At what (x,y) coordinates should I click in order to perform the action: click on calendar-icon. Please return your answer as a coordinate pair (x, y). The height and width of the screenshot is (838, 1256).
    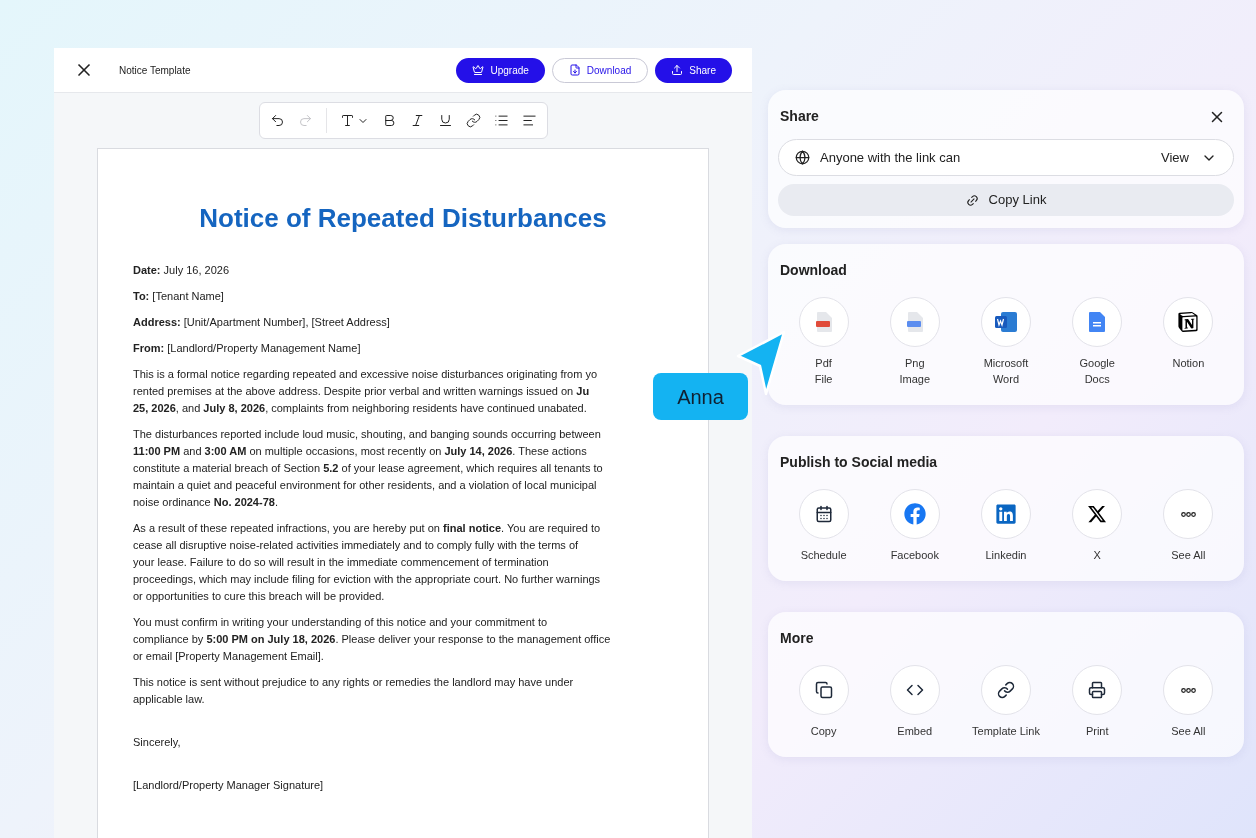
    Looking at the image, I should click on (823, 514).